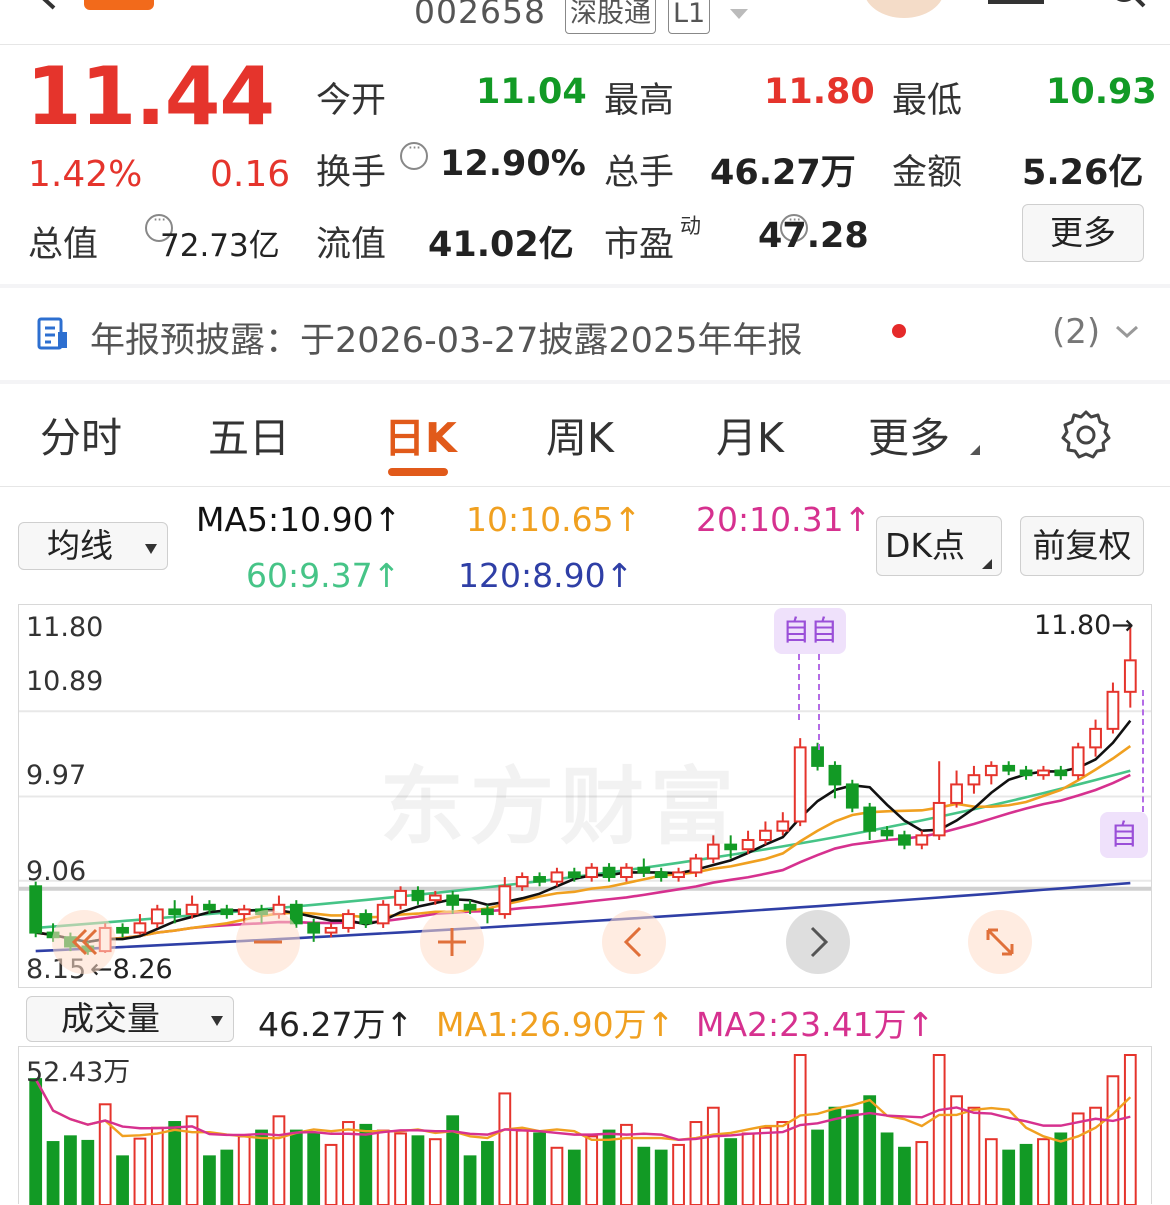 The width and height of the screenshot is (1170, 1205). I want to click on high-label: 最高, so click(639, 101).